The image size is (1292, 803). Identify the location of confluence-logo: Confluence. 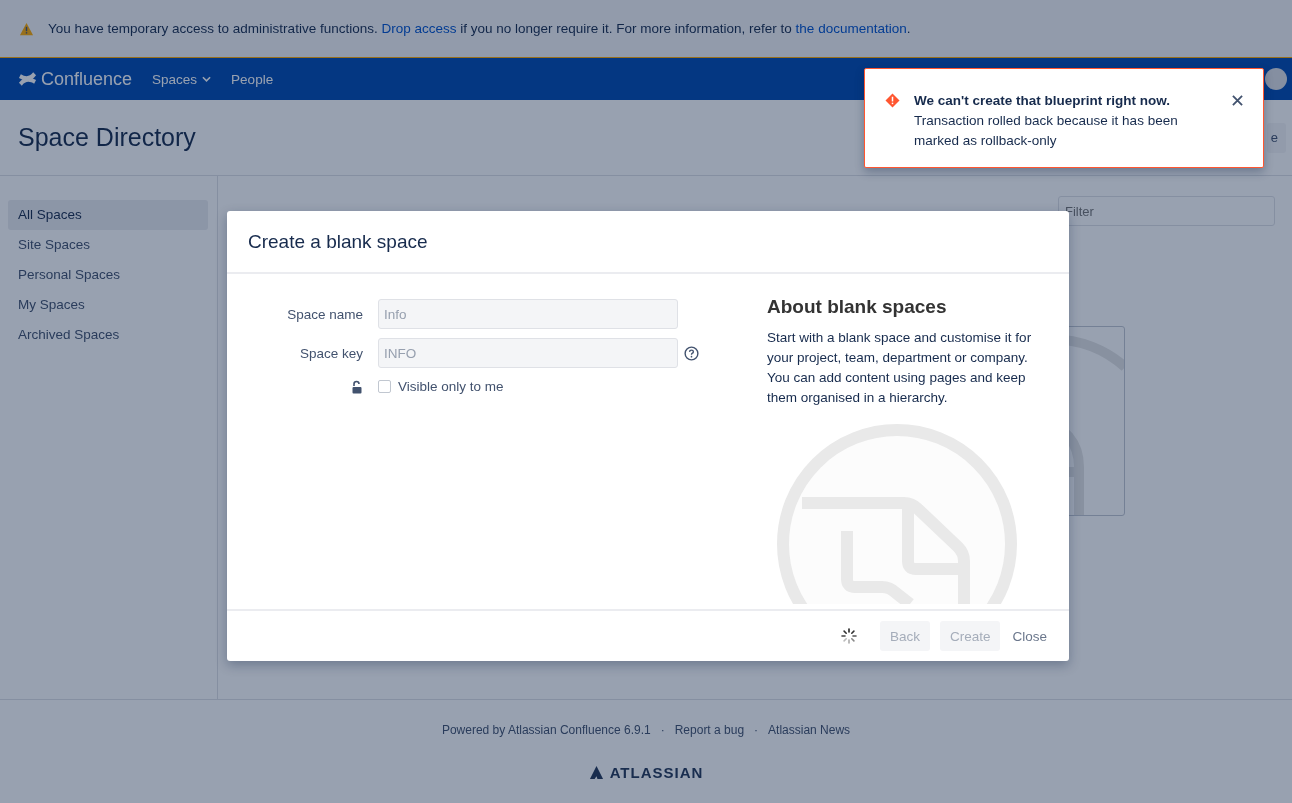
(87, 79).